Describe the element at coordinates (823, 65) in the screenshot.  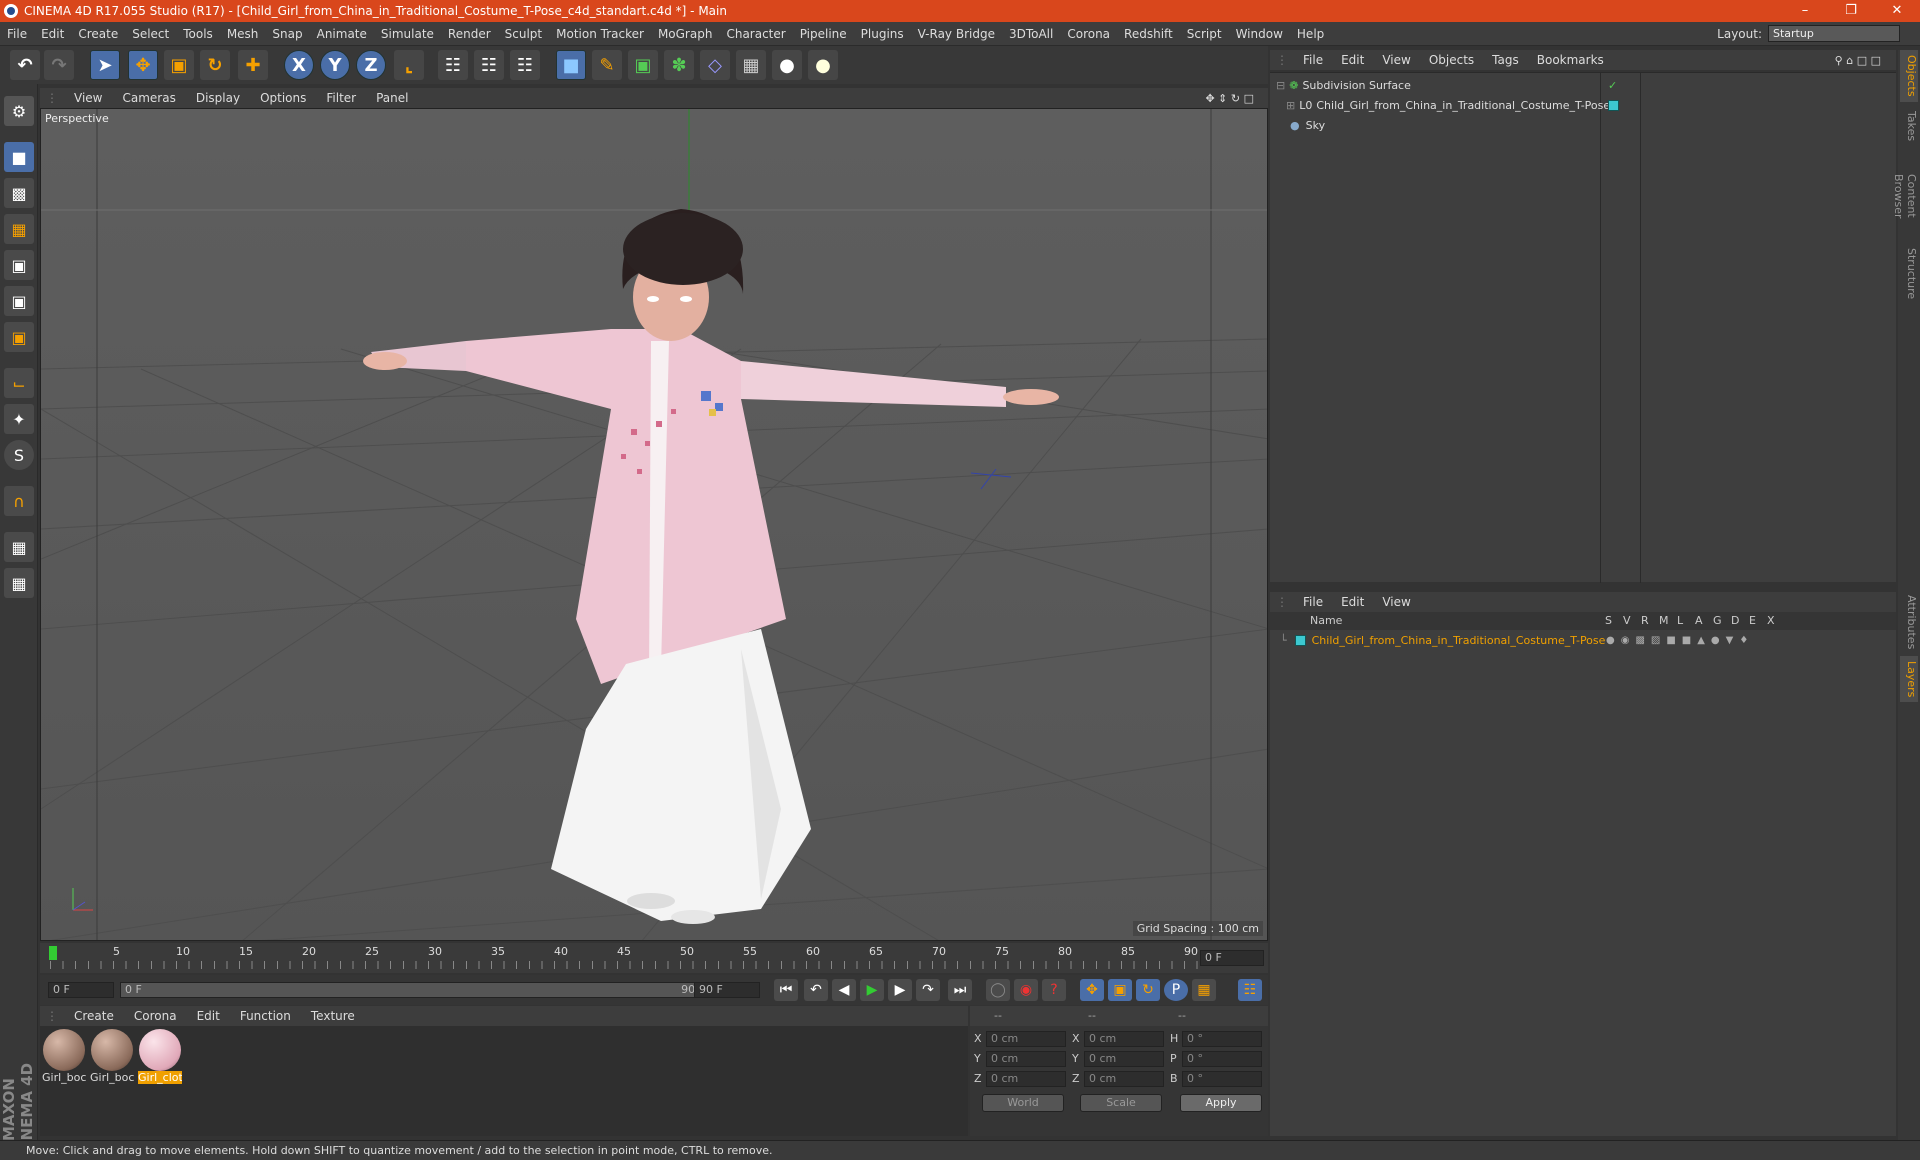
I see `light-object-icon: ●` at that location.